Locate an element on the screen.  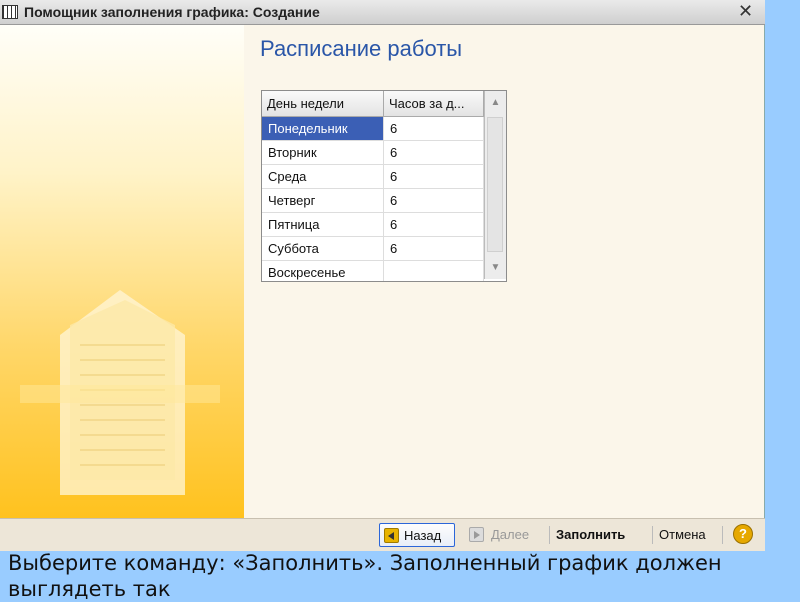
day-cell: Понедельник is located at coordinates (323, 129).